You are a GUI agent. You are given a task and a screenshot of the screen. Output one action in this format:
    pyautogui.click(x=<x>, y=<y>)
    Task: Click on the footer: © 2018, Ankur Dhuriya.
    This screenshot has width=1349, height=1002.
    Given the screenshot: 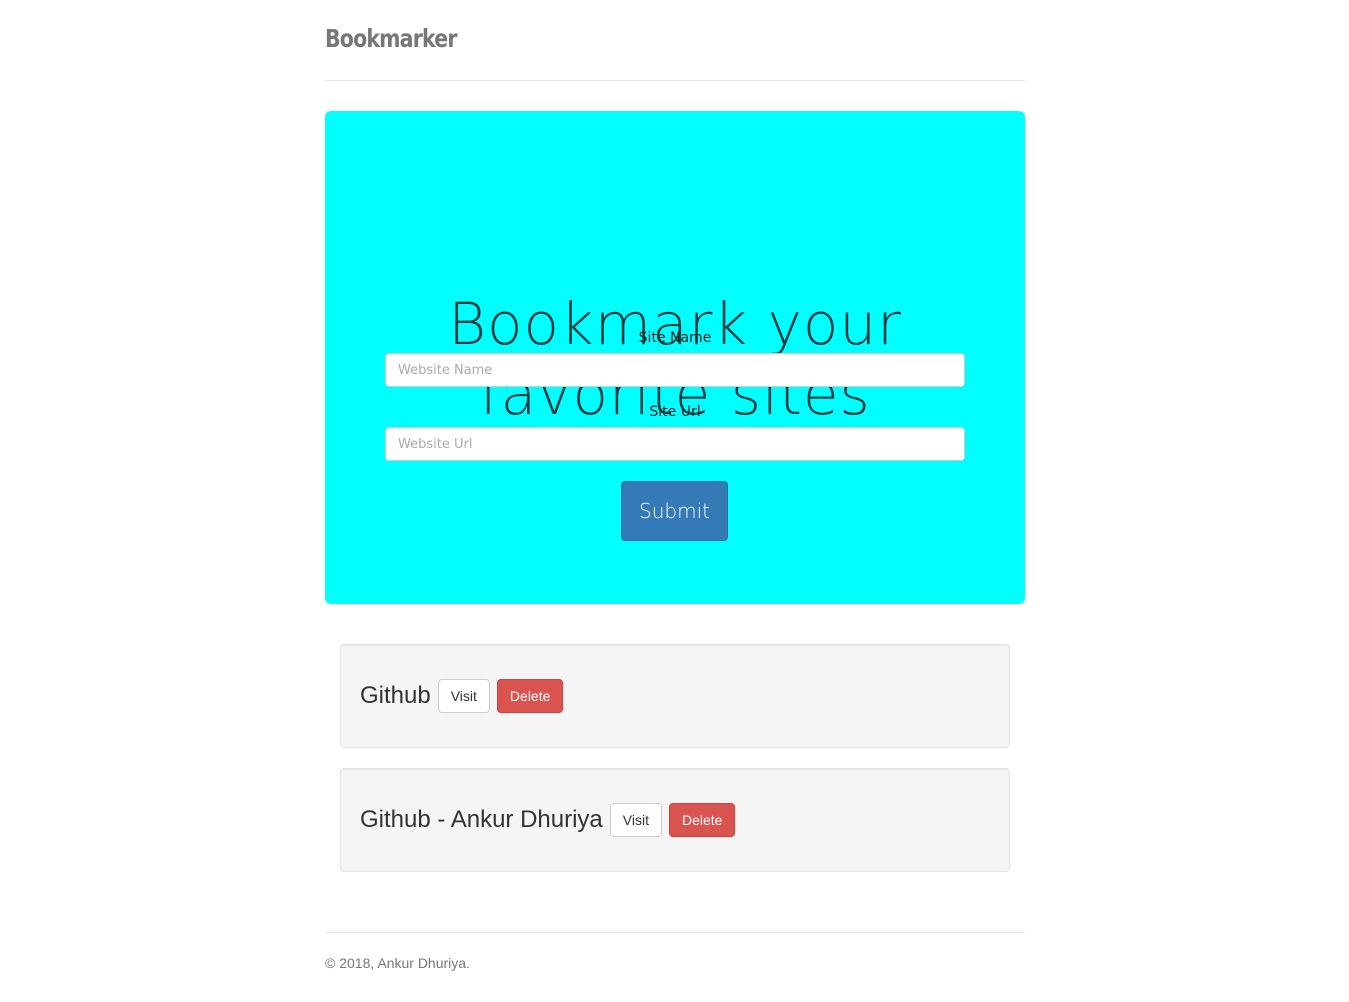 What is the action you would take?
    pyautogui.click(x=675, y=951)
    